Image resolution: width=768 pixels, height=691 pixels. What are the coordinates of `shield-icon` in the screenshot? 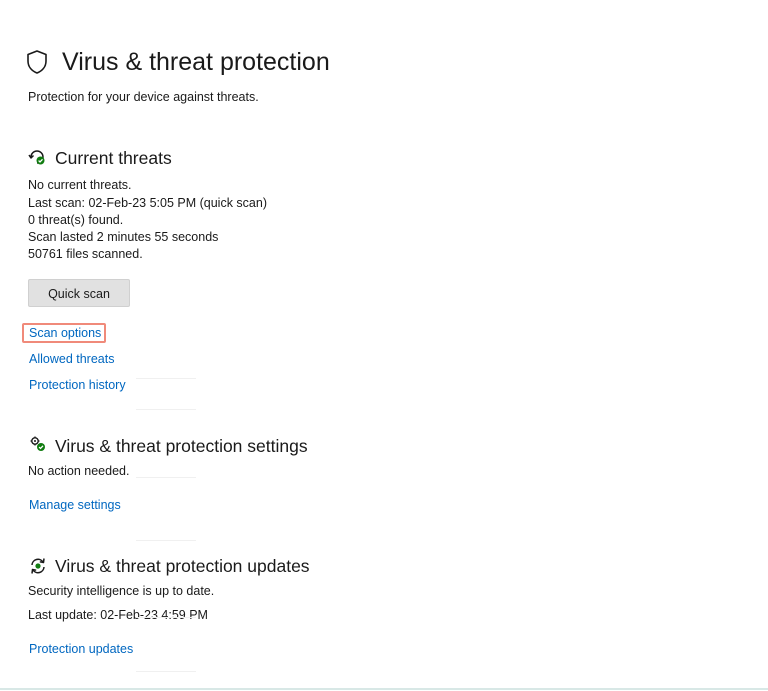 It's located at (37, 62).